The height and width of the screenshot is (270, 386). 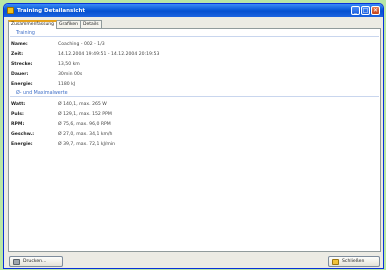 What do you see at coordinates (193, 10) in the screenshot?
I see `title-bar: Training Detailansicht _ □ ✕` at bounding box center [193, 10].